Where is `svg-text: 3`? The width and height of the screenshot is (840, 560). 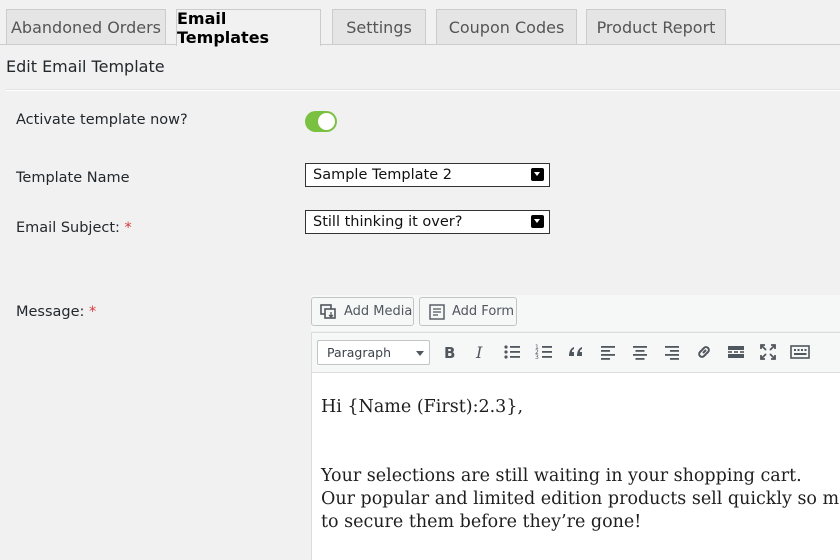
svg-text: 3 is located at coordinates (537, 357).